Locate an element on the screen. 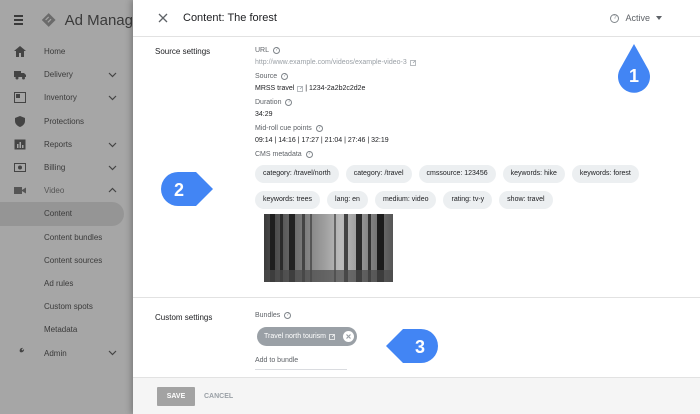  nav-item-ad-rules: Ad rules is located at coordinates (66, 283).